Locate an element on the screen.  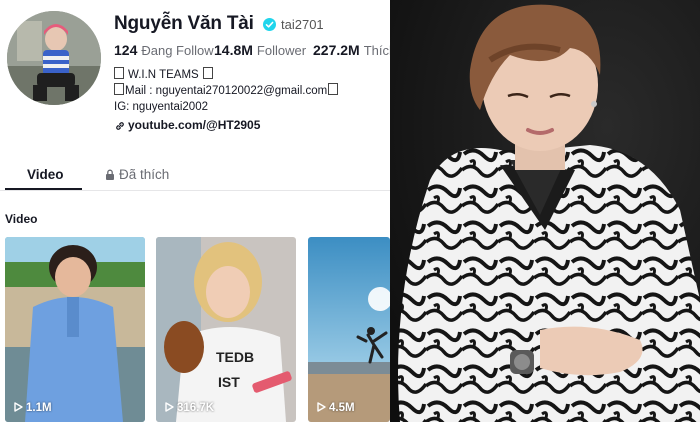
avatar is located at coordinates (54, 58).